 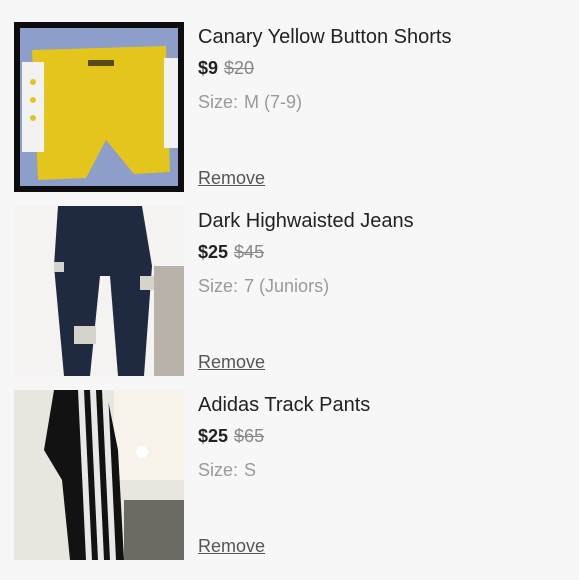 I want to click on item-original-price: $20, so click(x=239, y=68).